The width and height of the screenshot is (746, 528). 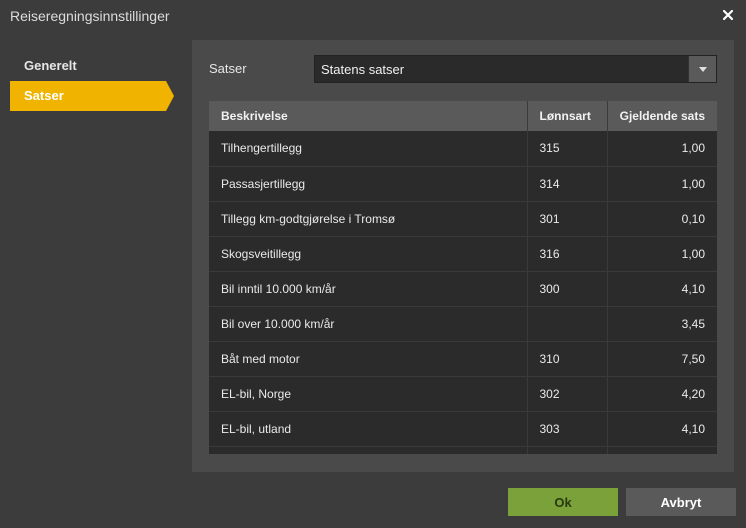 I want to click on cell-sats: 7,50, so click(x=662, y=359).